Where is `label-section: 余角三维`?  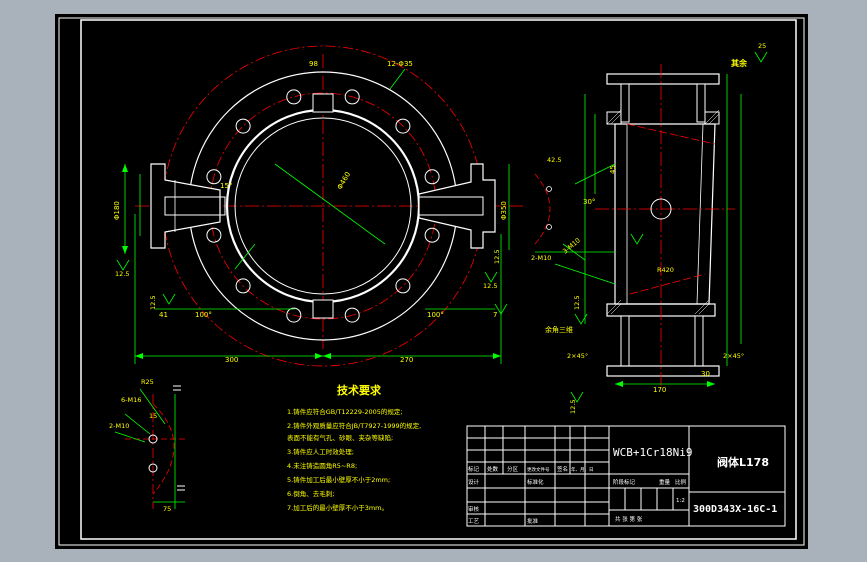 label-section: 余角三维 is located at coordinates (559, 329).